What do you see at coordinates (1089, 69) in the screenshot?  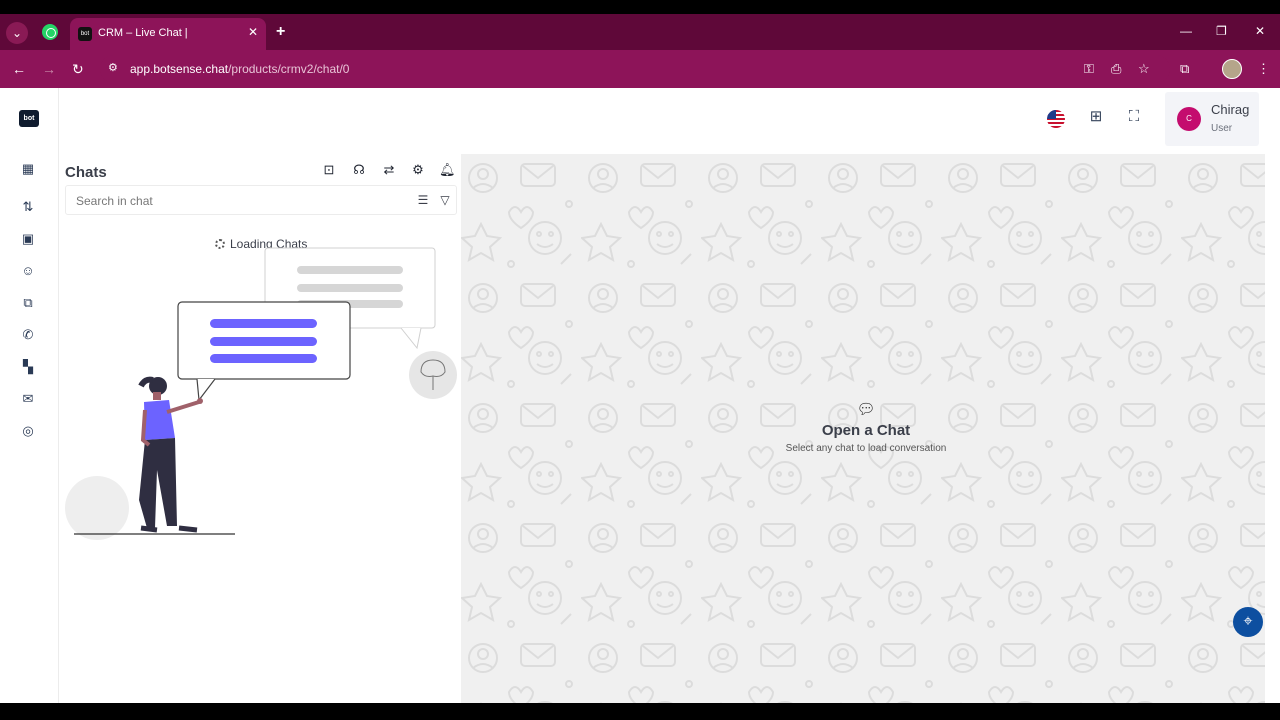 I see `password-key-icon: ⚿` at bounding box center [1089, 69].